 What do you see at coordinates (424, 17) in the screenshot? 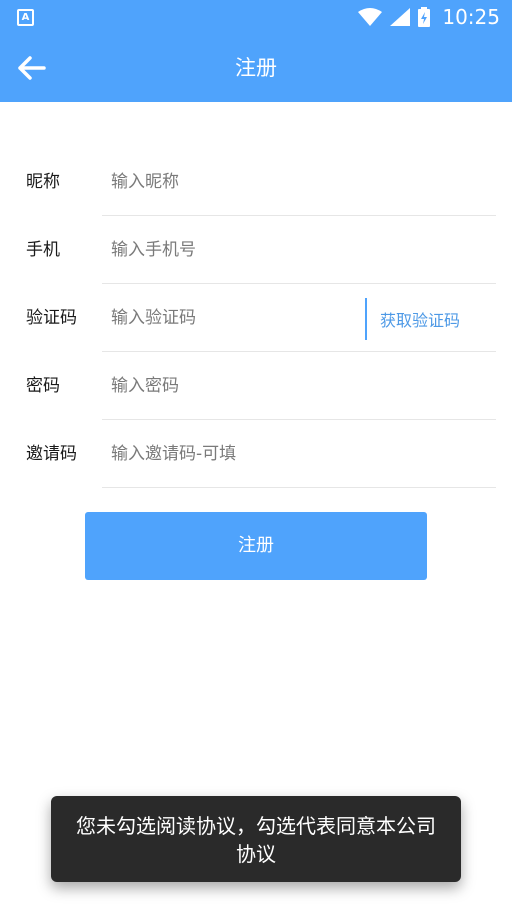
I see `battery-icon` at bounding box center [424, 17].